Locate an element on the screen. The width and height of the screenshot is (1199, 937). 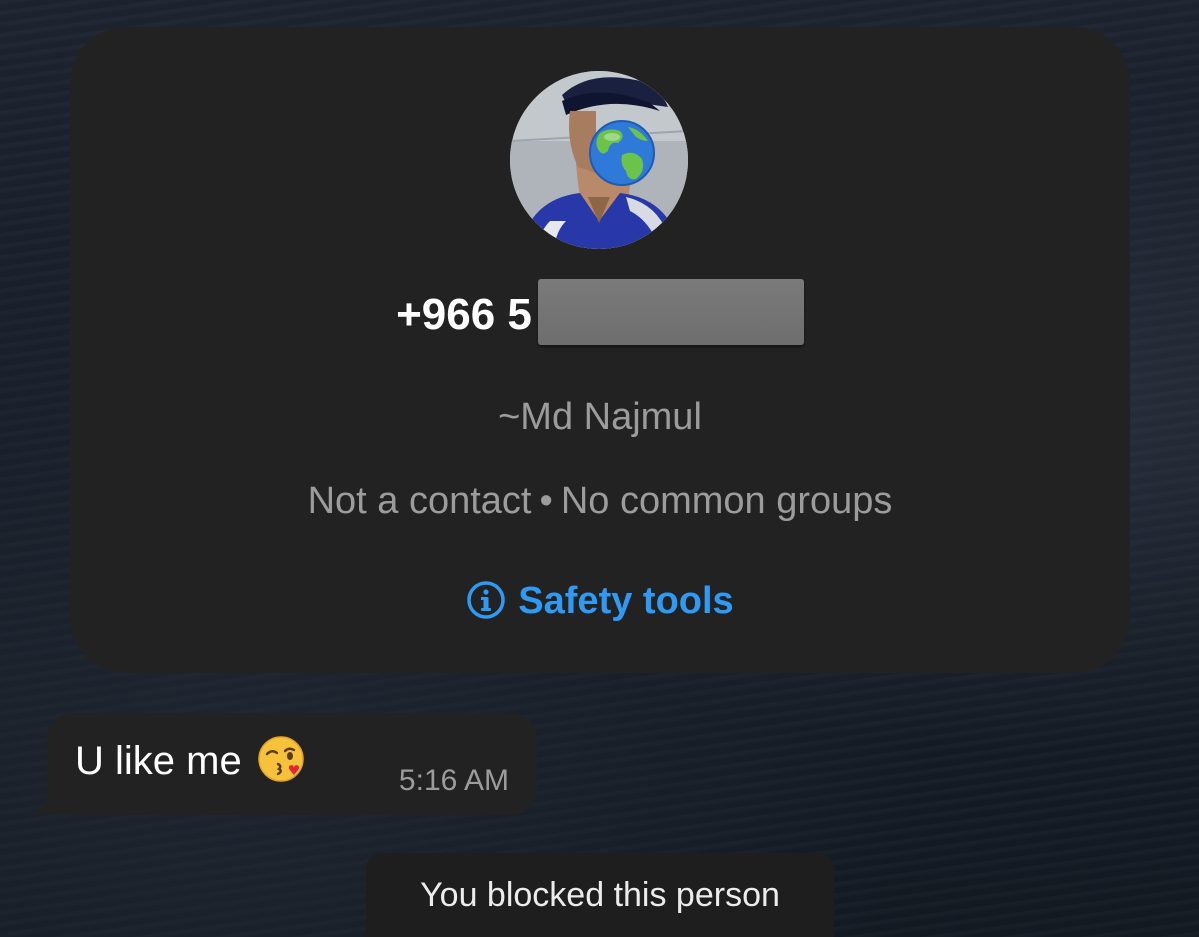
profile-avatar is located at coordinates (599, 160).